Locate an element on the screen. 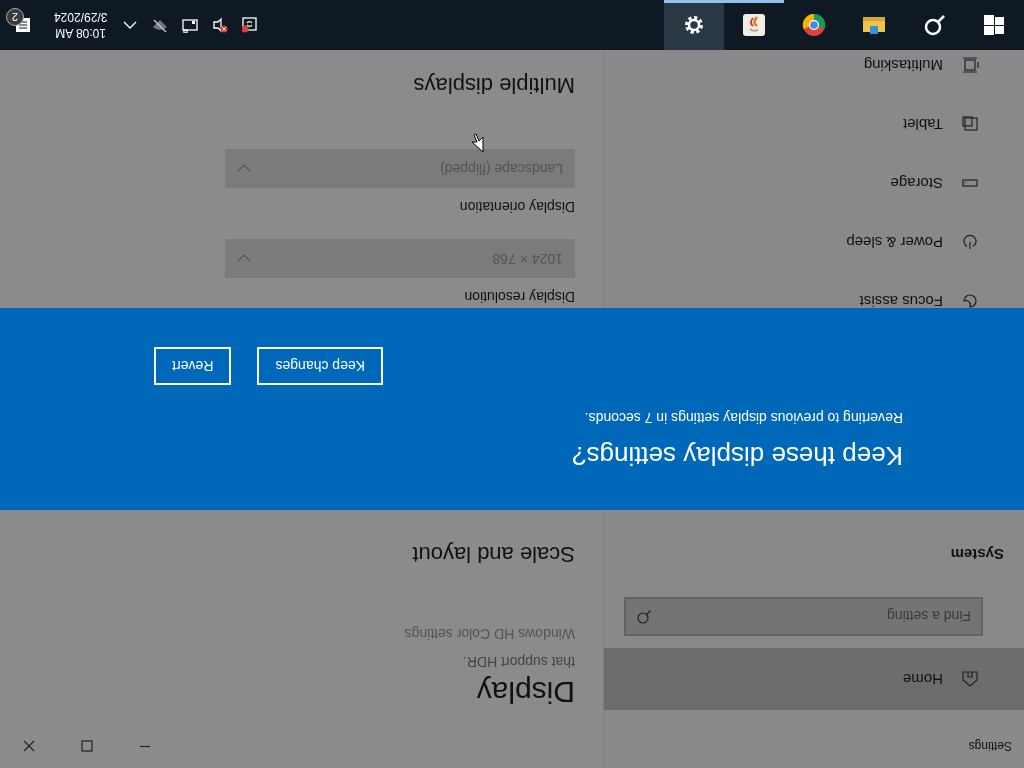 This screenshot has height=768, width=1024. section-heading: System is located at coordinates (977, 555).